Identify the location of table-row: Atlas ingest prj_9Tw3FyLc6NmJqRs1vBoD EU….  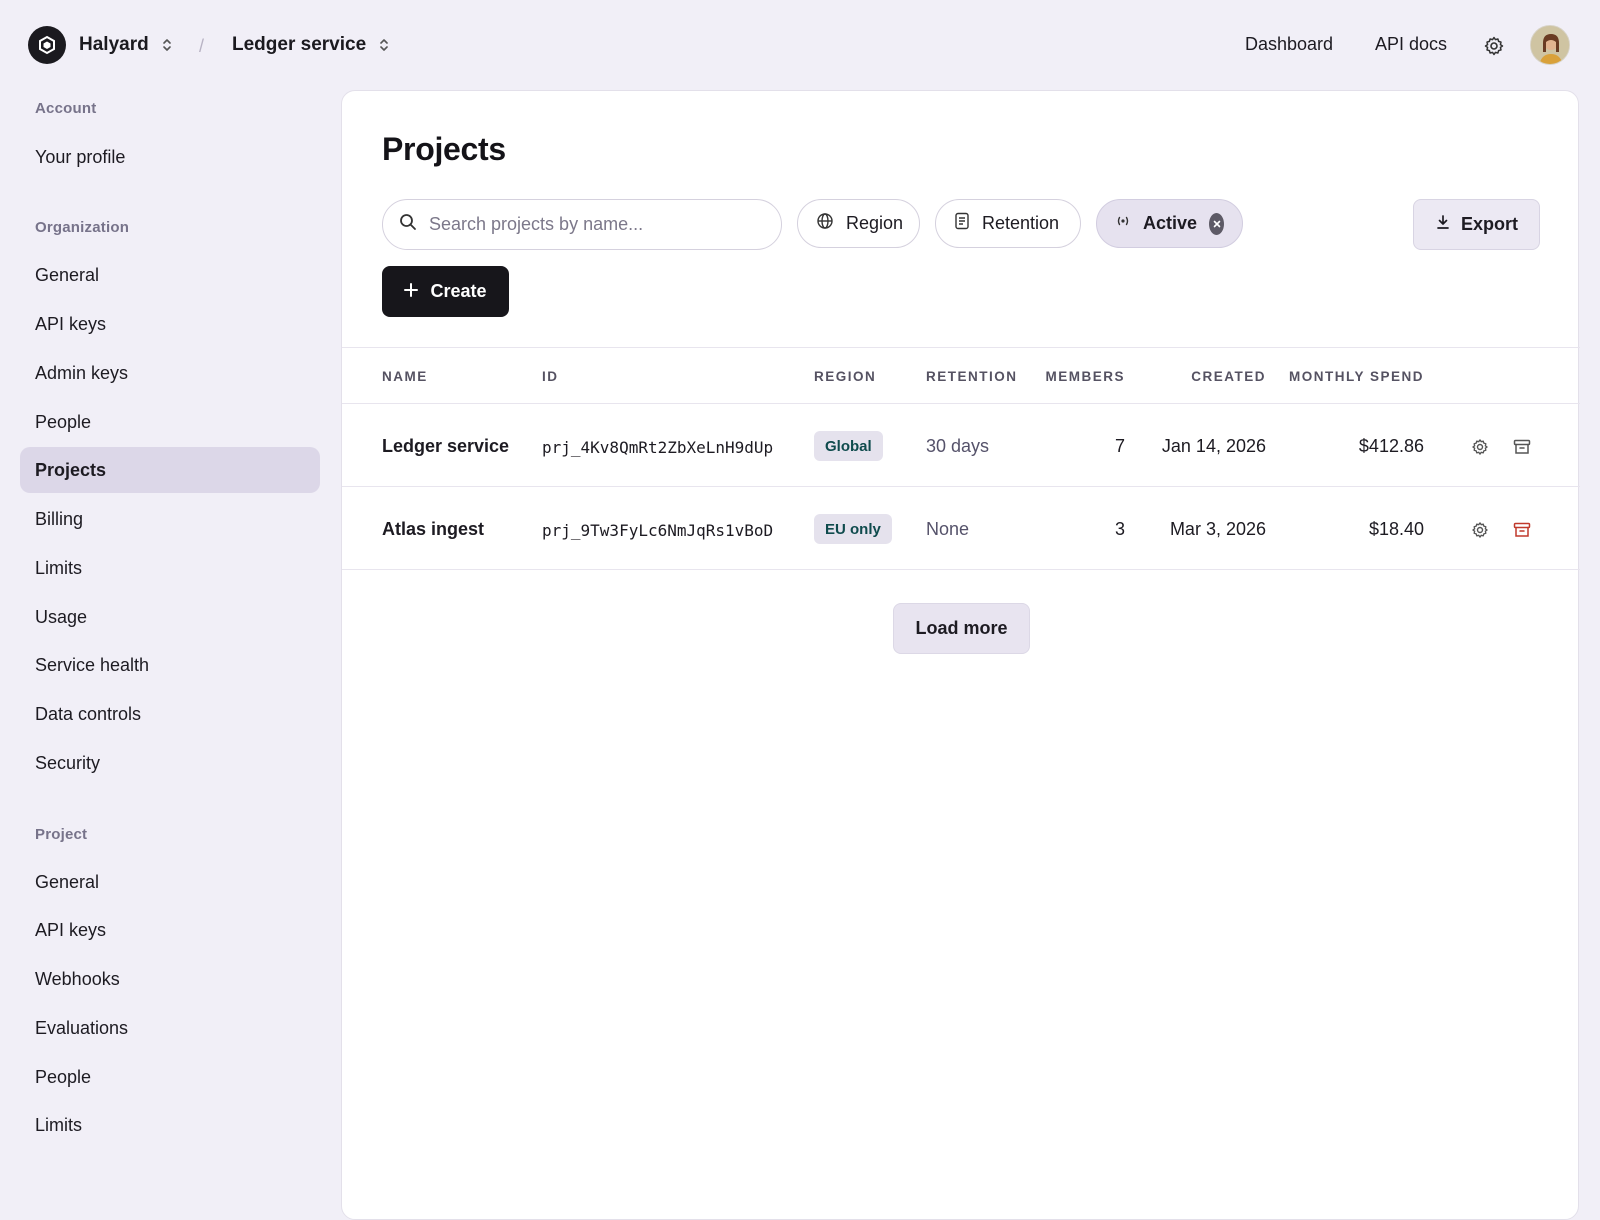
(961, 528).